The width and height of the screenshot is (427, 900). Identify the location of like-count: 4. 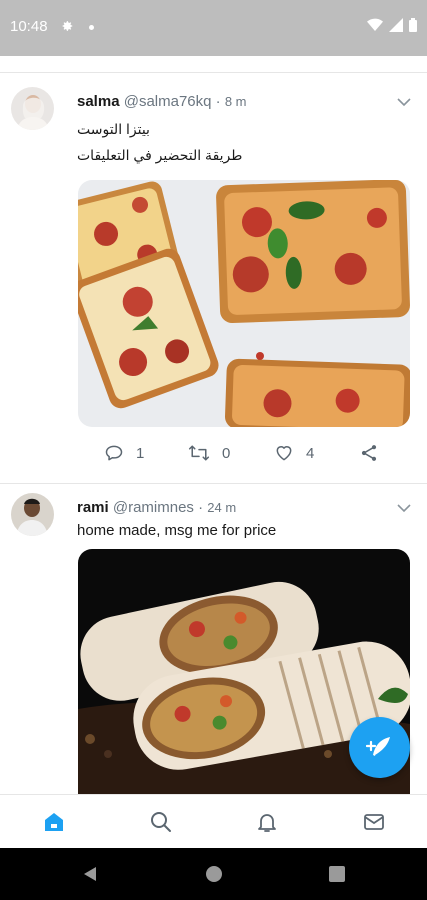
(310, 453).